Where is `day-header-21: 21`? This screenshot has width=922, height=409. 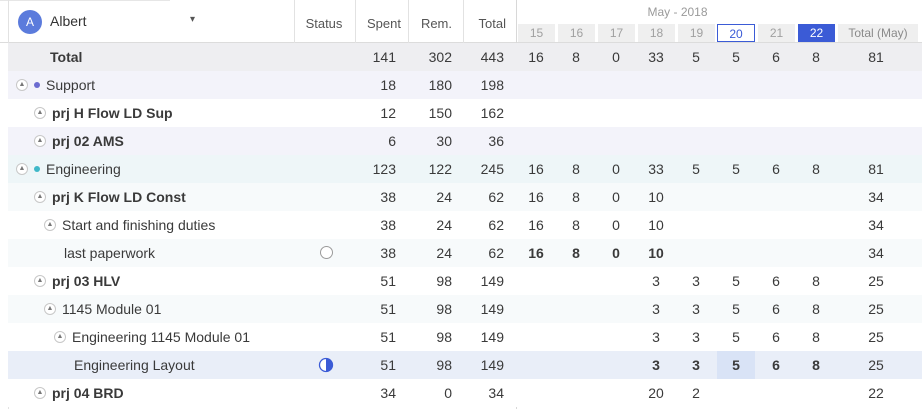 day-header-21: 21 is located at coordinates (776, 33).